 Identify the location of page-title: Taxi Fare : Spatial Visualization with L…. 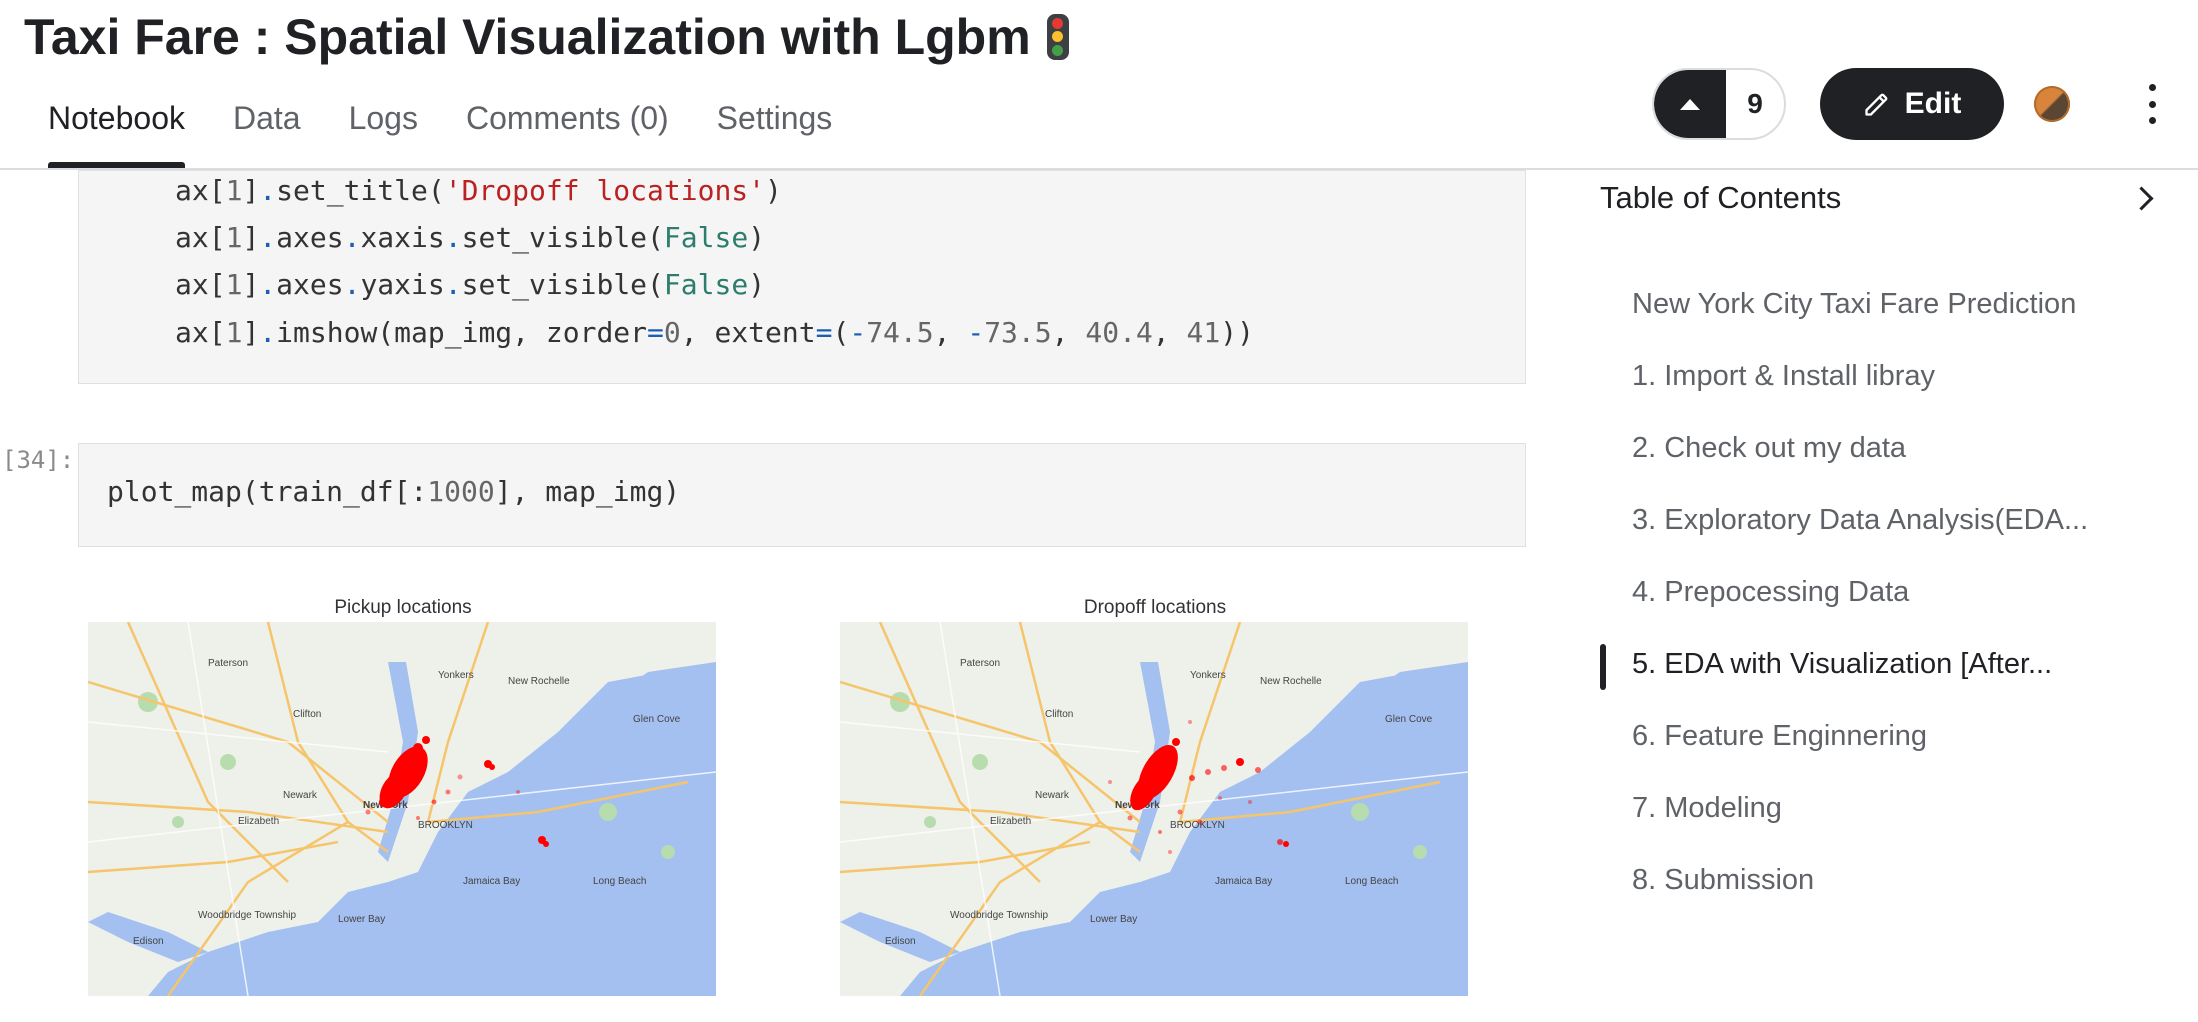
(546, 37).